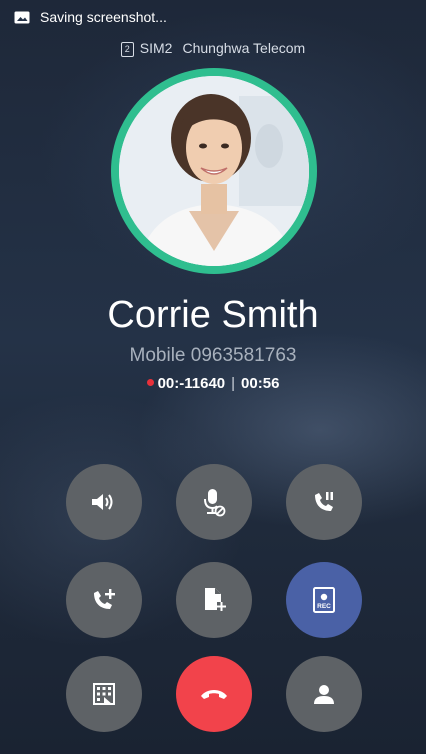 The width and height of the screenshot is (426, 754). I want to click on sim-label: SIM2, so click(156, 48).